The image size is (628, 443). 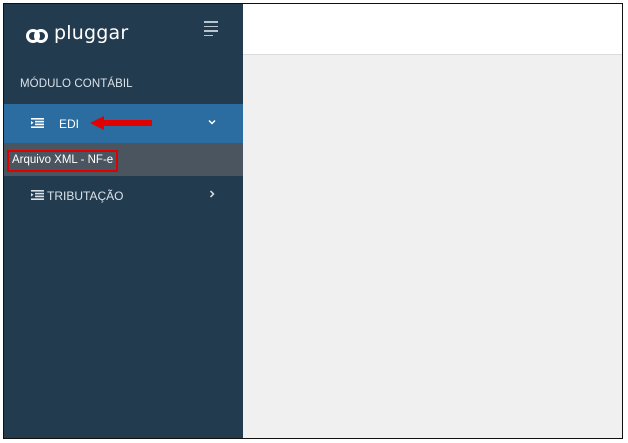 I want to click on chevron-down-icon, so click(x=212, y=122).